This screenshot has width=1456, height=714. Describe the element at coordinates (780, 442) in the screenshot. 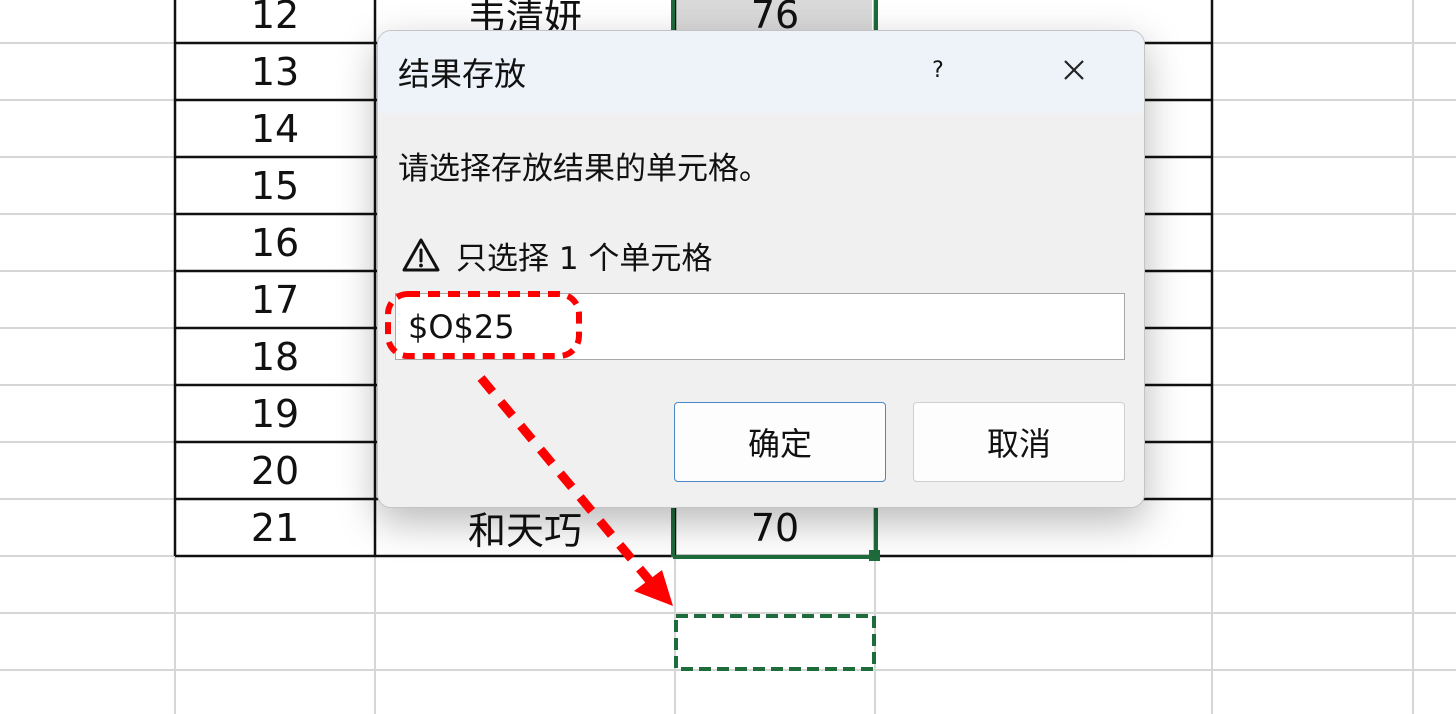

I see `ok-button: 确定` at that location.